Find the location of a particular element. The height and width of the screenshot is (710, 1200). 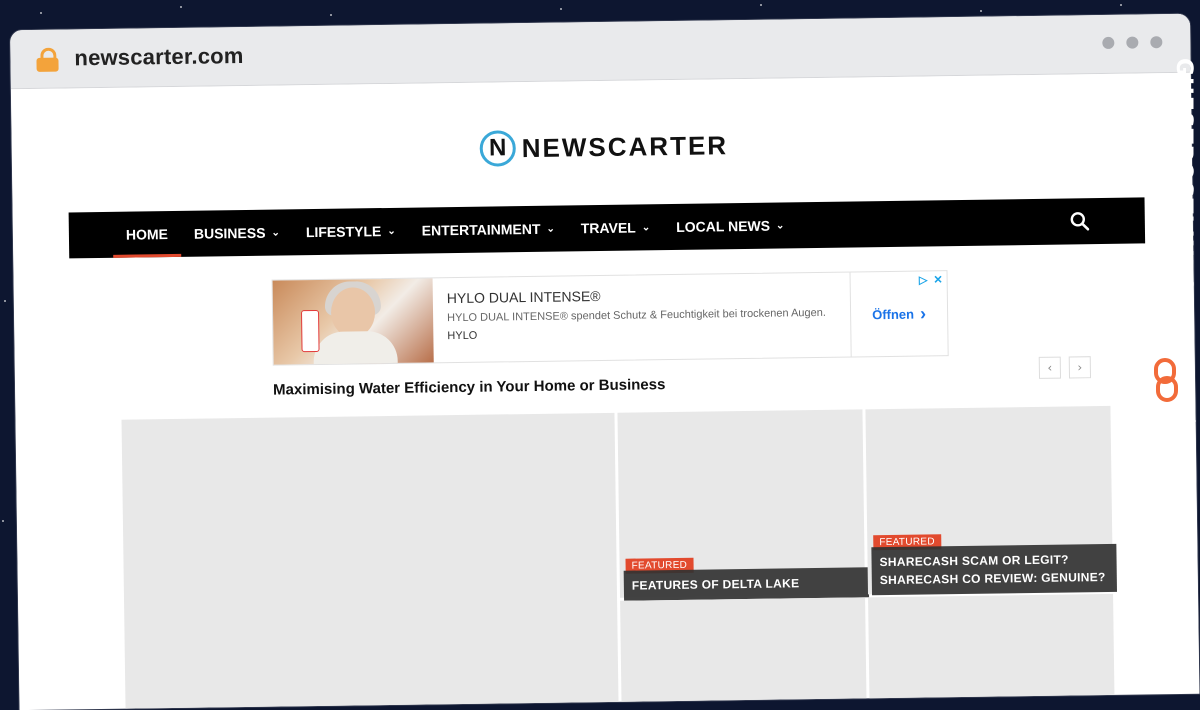

ad-cta-label: Öffnen is located at coordinates (893, 314).